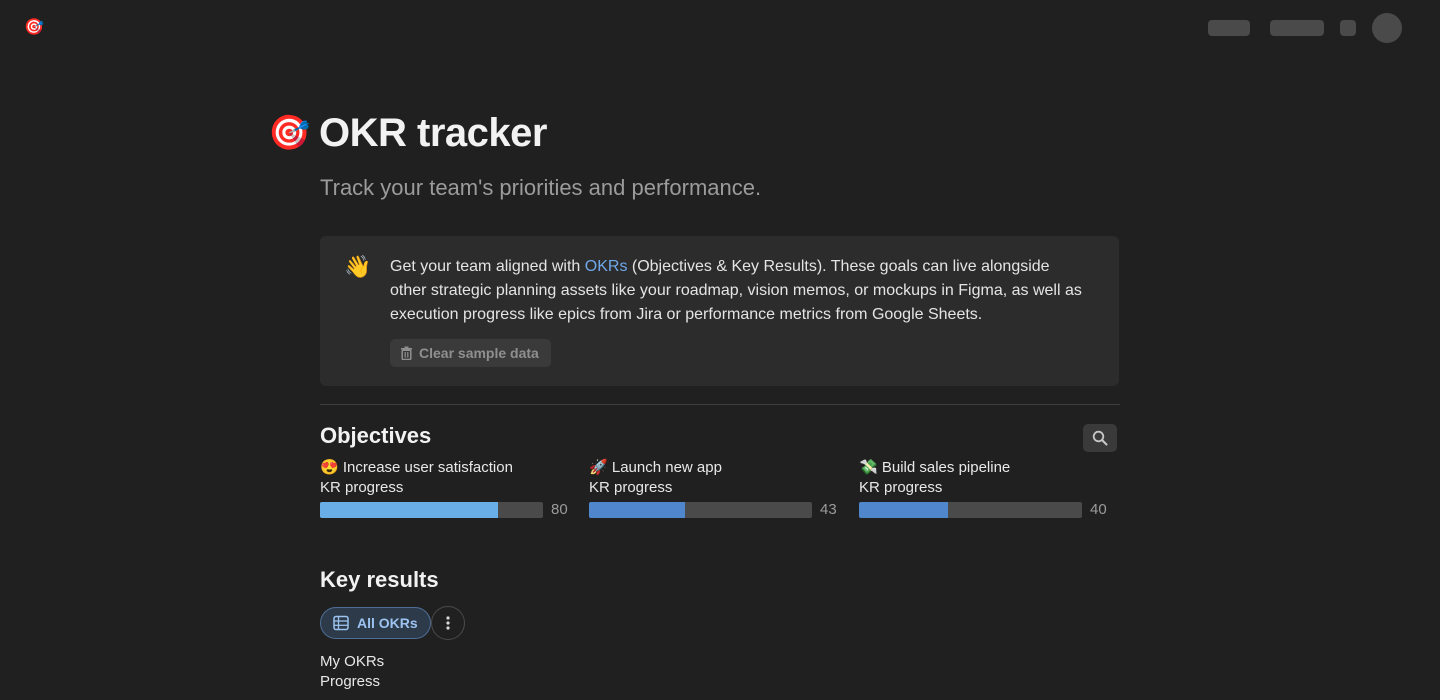 The height and width of the screenshot is (700, 1440). I want to click on more-button, so click(1348, 28).